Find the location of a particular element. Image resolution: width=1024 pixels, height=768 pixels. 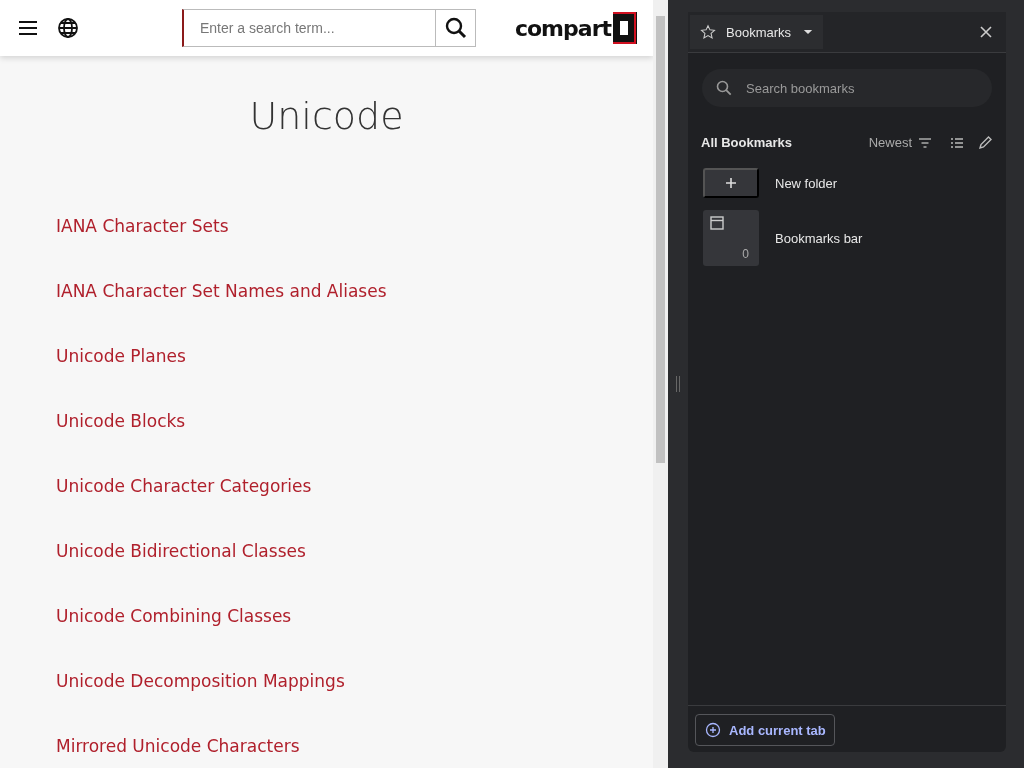

page-title: Unicode is located at coordinates (326, 116).